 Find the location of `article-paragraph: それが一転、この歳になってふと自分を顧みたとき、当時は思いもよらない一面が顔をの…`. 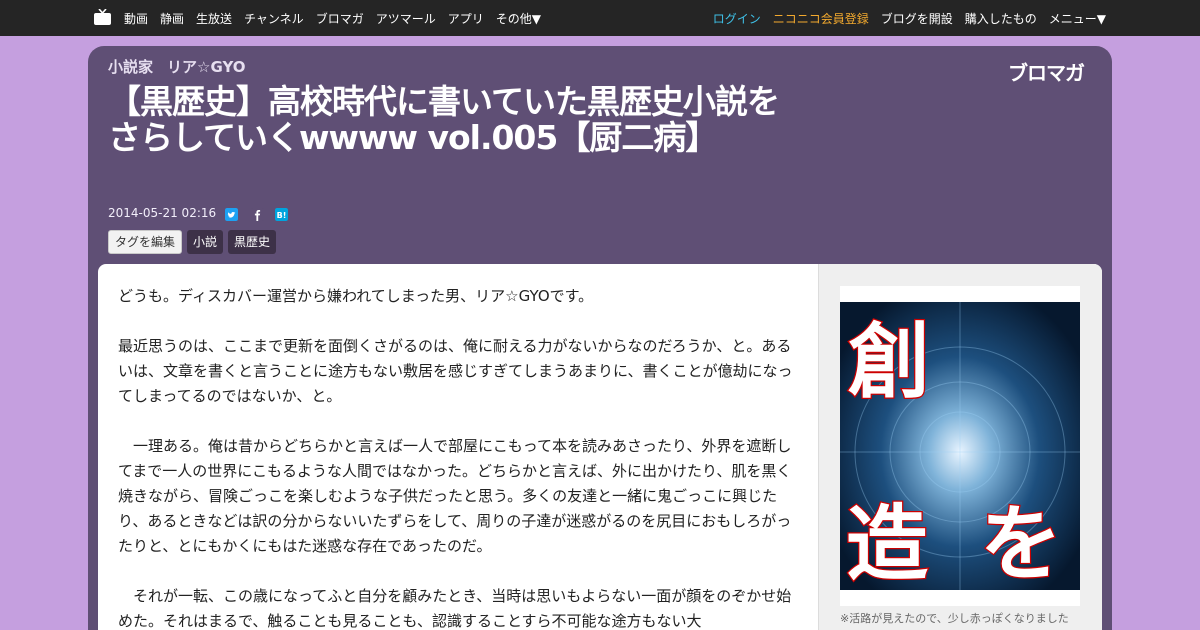

article-paragraph: それが一転、この歳になってふと自分を顧みたとき、当時は思いもよらない一面が顔をの… is located at coordinates (455, 608).